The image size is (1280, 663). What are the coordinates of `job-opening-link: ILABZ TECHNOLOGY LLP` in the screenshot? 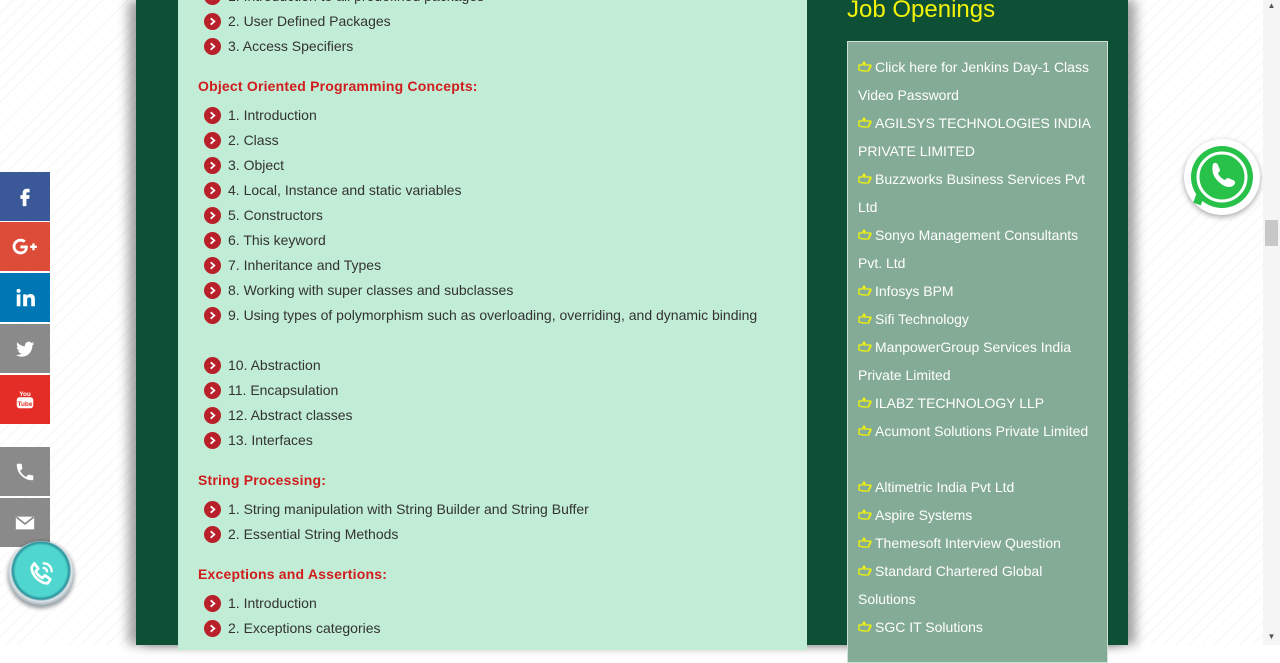 It's located at (978, 403).